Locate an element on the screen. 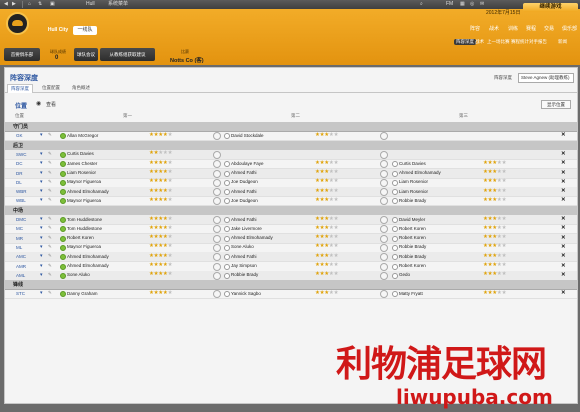 The image size is (580, 412). main-club-button: 首要俱乐部 is located at coordinates (22, 54).